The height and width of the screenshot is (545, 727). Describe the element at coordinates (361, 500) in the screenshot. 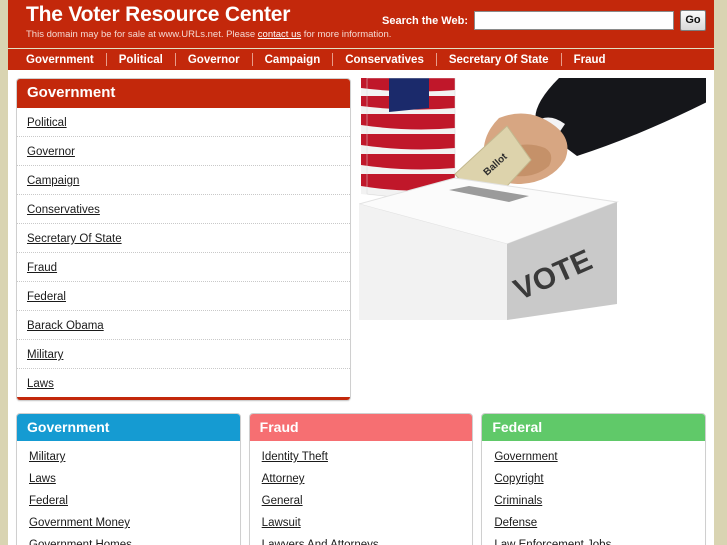

I see `category-link-row: General` at that location.